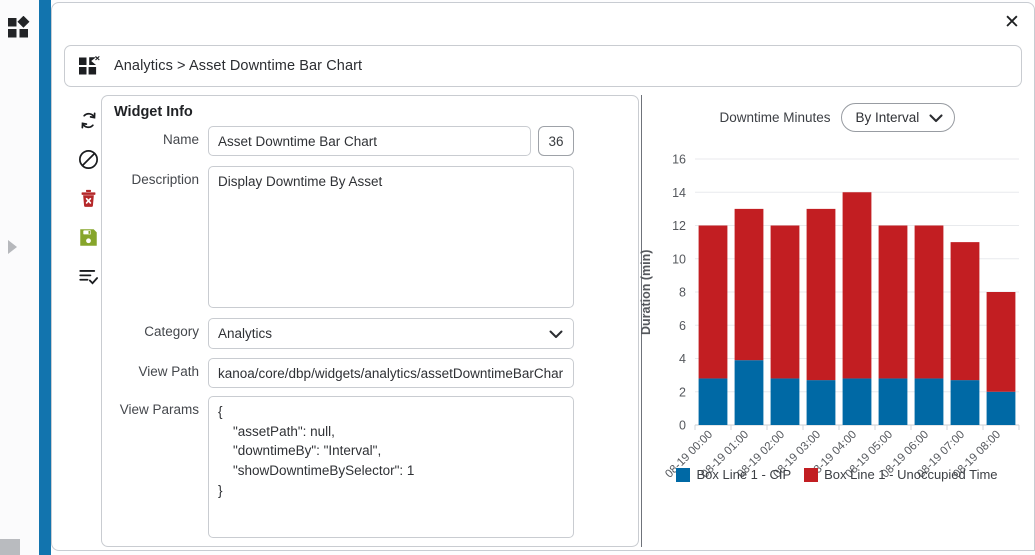 Image resolution: width=1035 pixels, height=555 pixels. What do you see at coordinates (391, 333) in the screenshot?
I see `category-select: Analytics` at bounding box center [391, 333].